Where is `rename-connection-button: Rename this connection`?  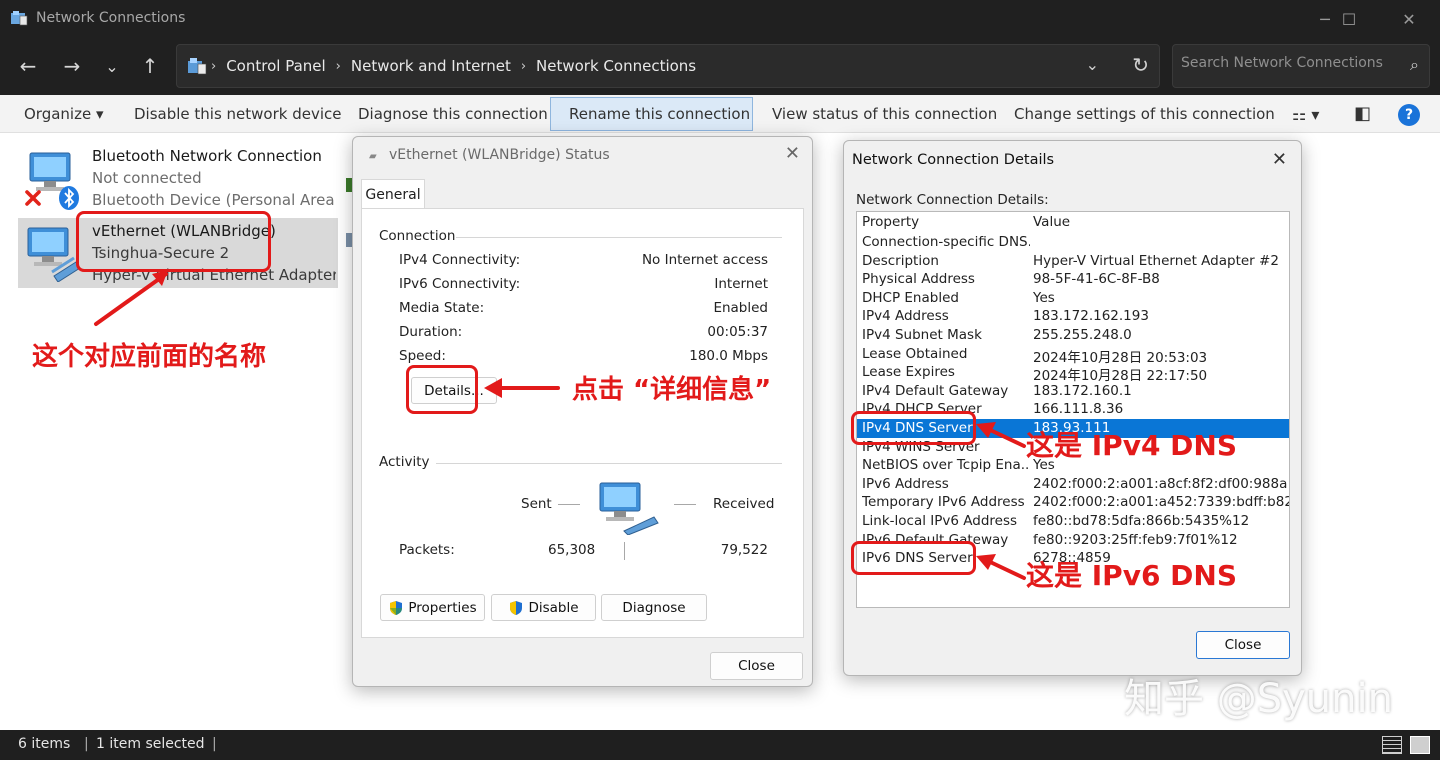 rename-connection-button: Rename this connection is located at coordinates (651, 114).